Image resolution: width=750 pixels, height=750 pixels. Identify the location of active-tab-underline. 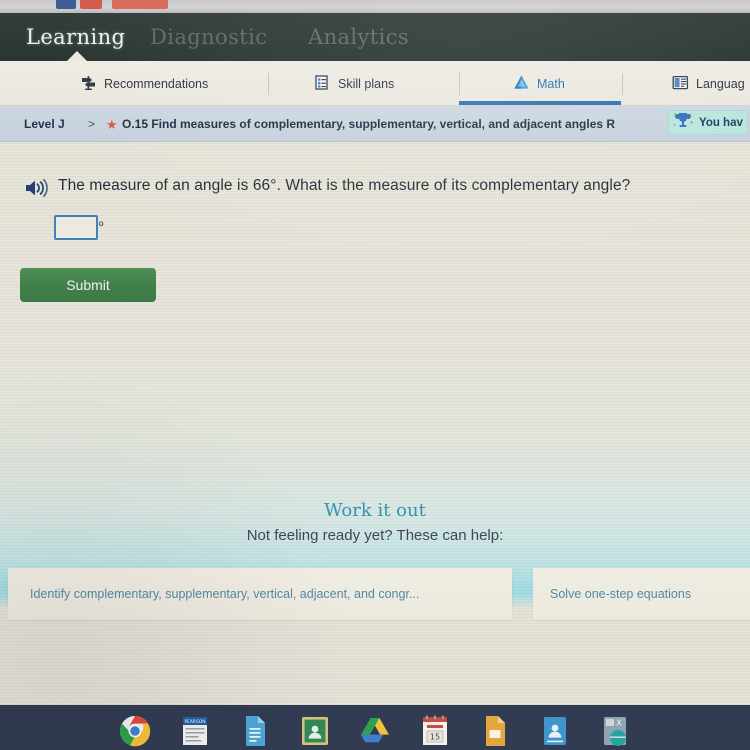
(540, 103).